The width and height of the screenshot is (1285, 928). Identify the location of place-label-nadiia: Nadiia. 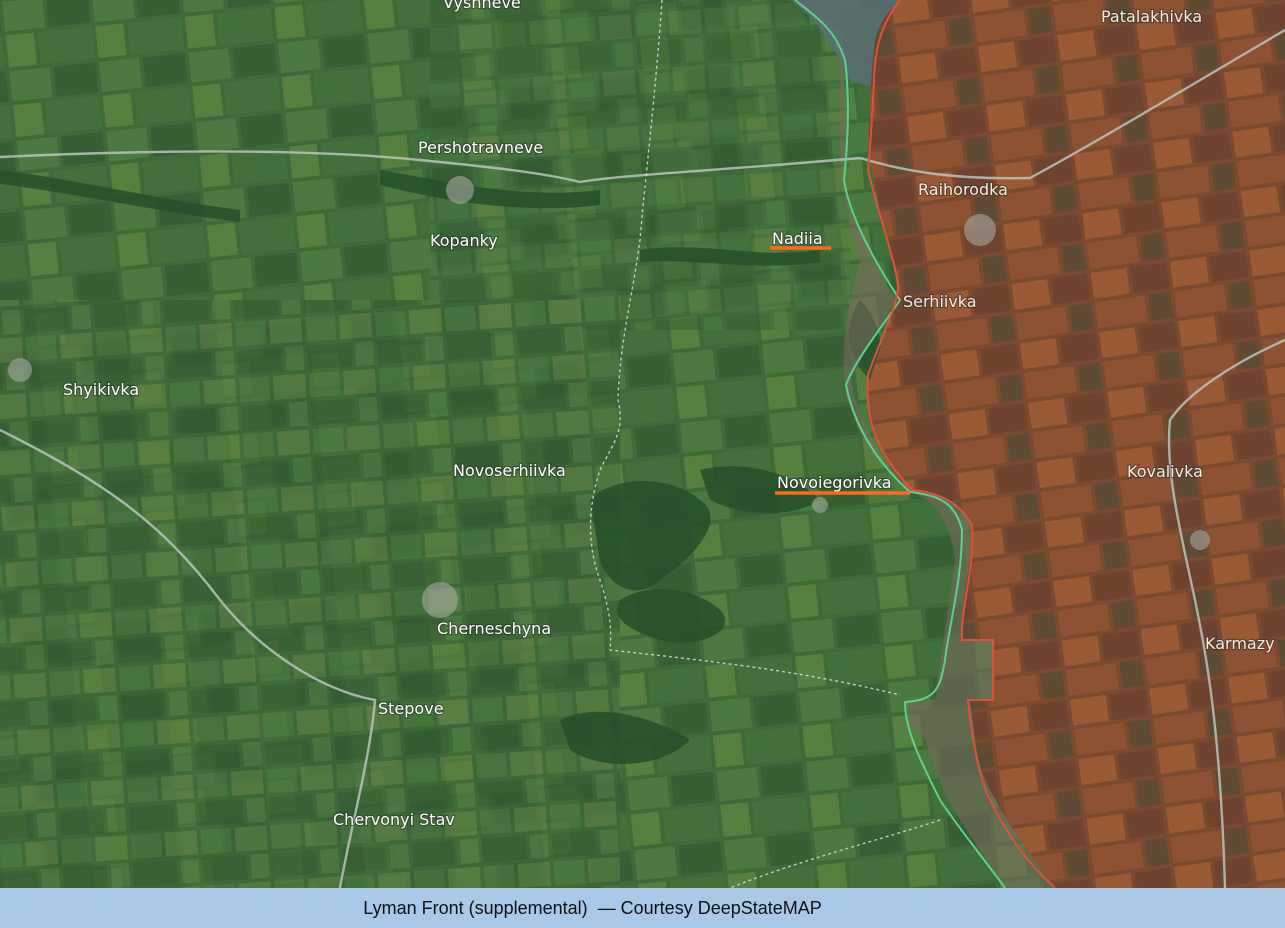
(797, 238).